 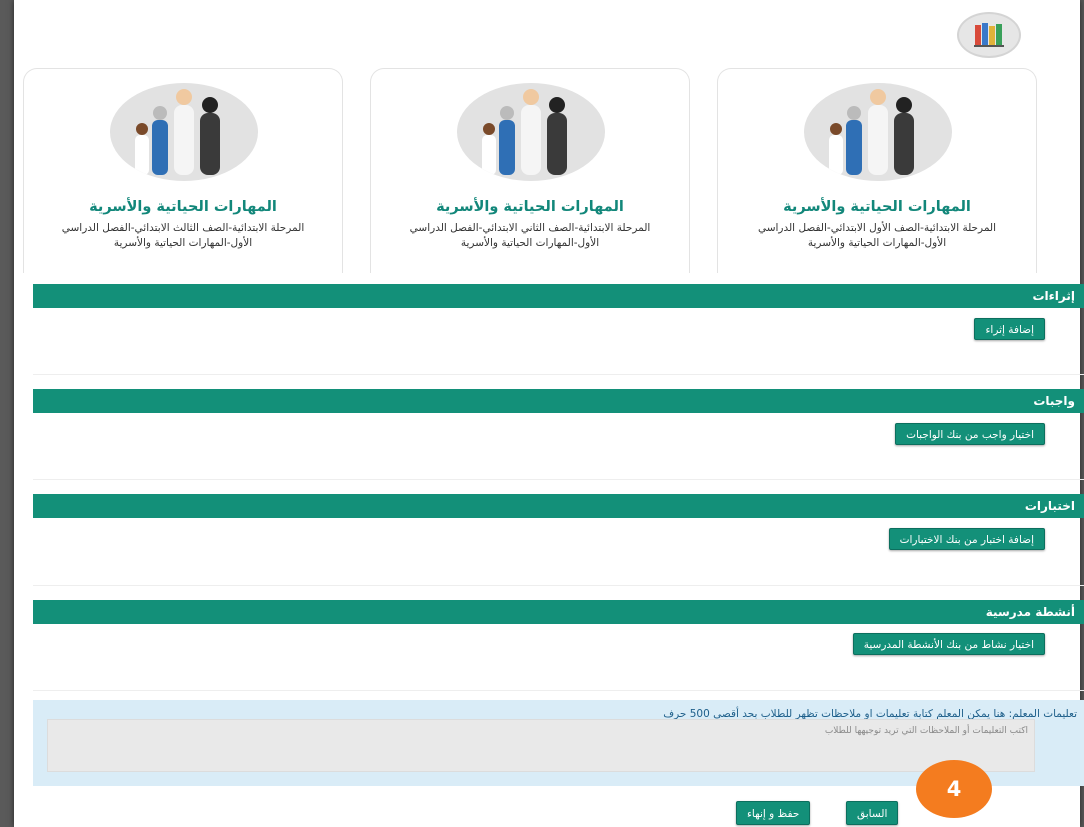 I want to click on step-badge: 4, so click(x=954, y=789).